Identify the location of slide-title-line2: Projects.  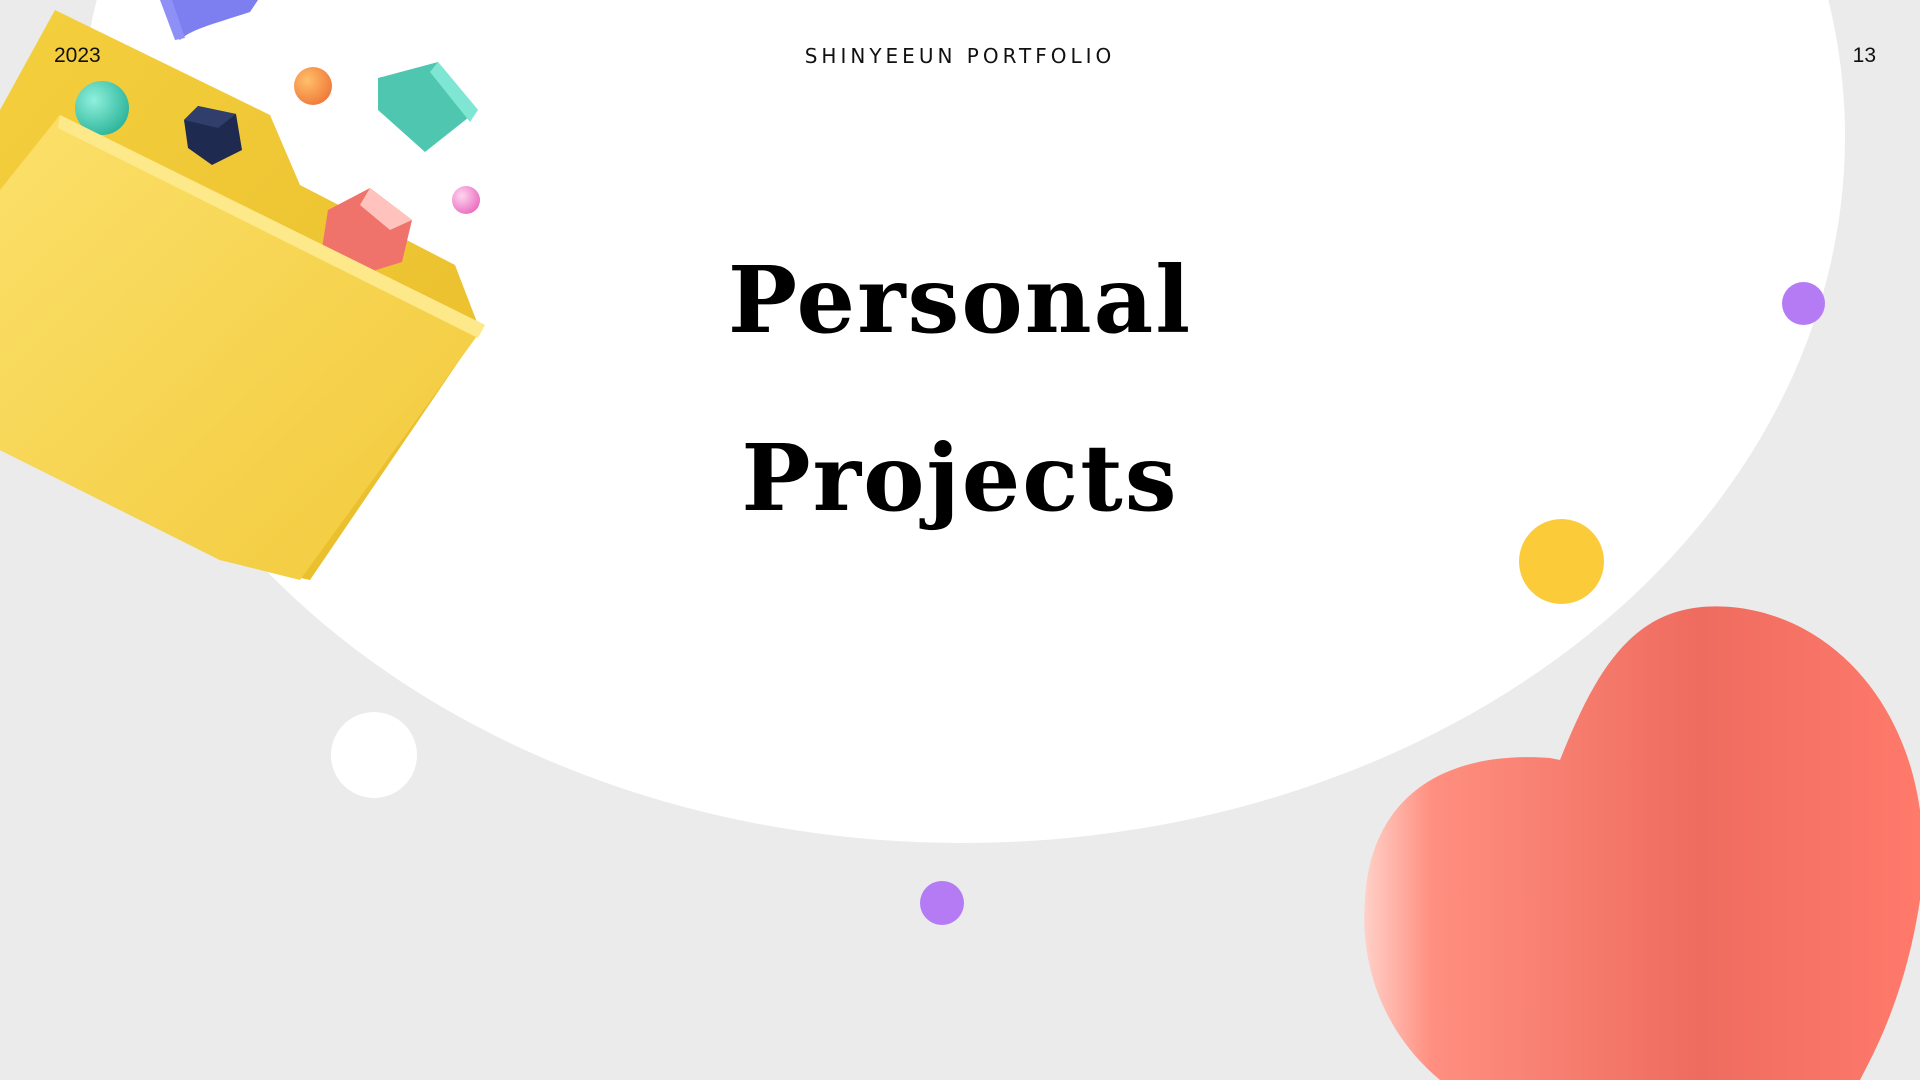
(960, 478).